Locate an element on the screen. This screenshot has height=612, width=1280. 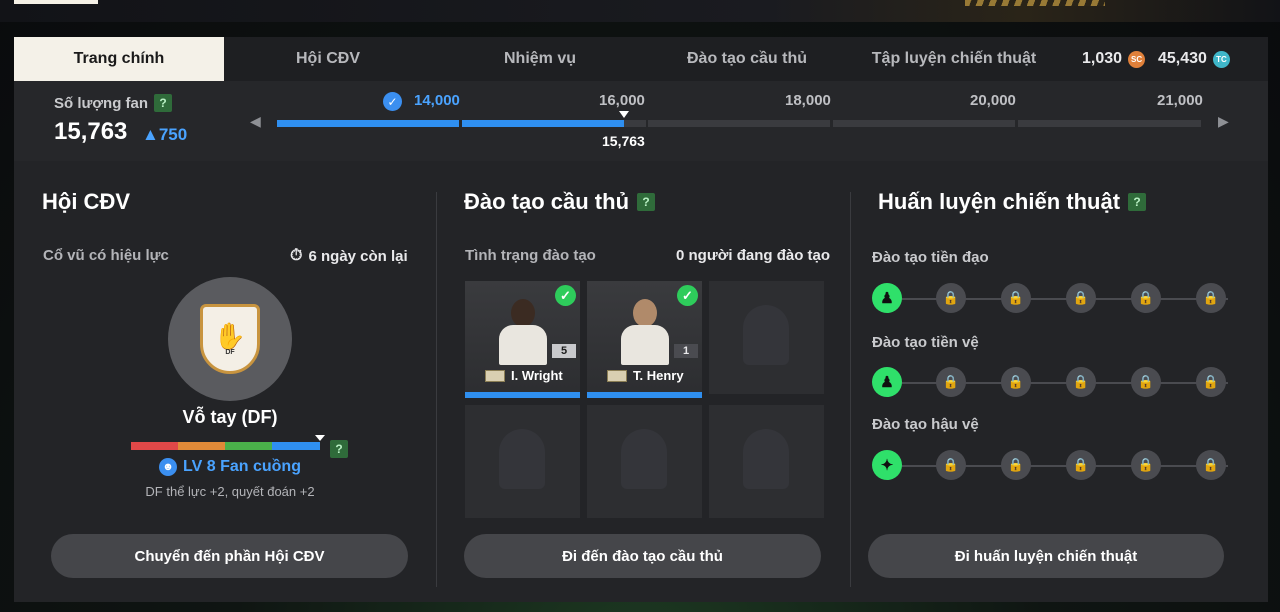
banner-decoration is located at coordinates (1035, 3).